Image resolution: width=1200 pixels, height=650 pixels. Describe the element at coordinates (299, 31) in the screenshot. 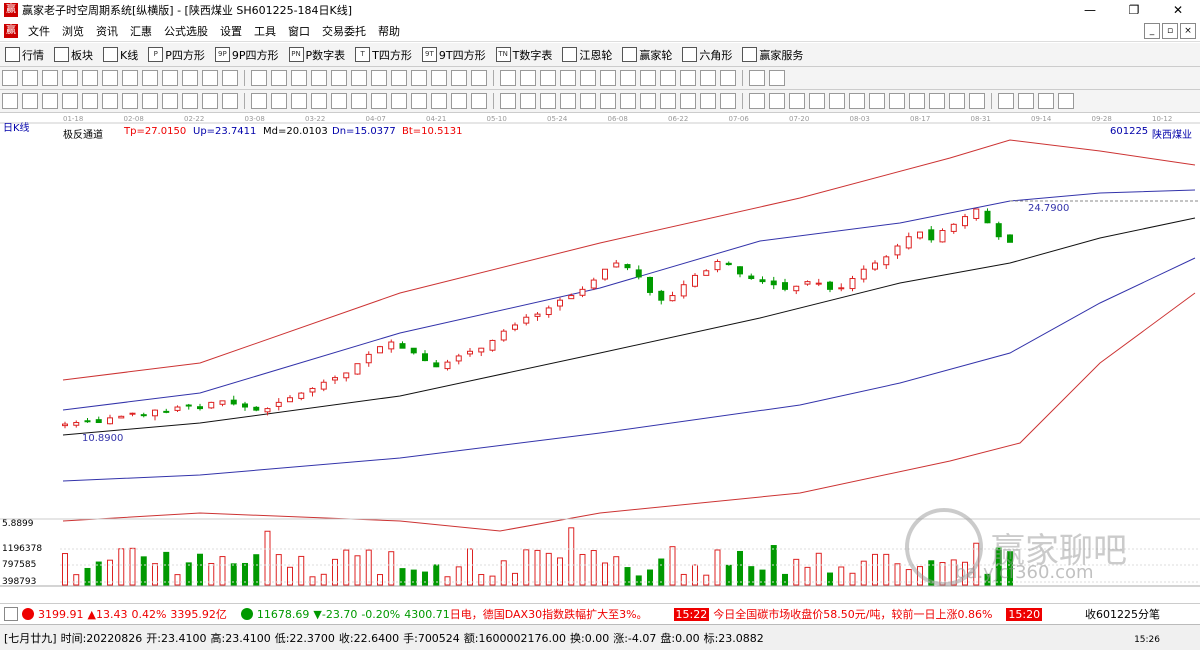

I see `menu-window: 窗口` at that location.